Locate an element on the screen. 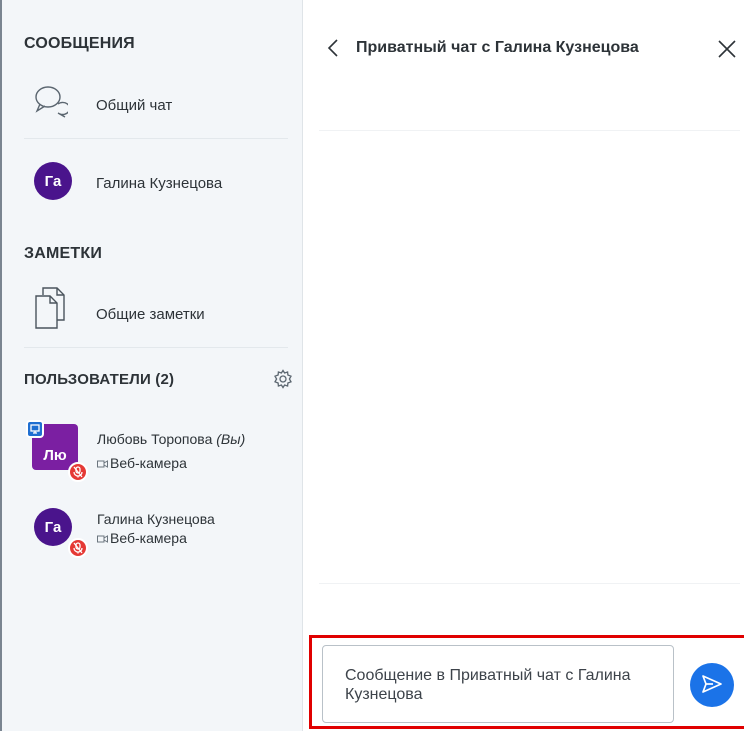 This screenshot has height=731, width=744. private-chat-item: Га Галина Кузнецова is located at coordinates (163, 183).